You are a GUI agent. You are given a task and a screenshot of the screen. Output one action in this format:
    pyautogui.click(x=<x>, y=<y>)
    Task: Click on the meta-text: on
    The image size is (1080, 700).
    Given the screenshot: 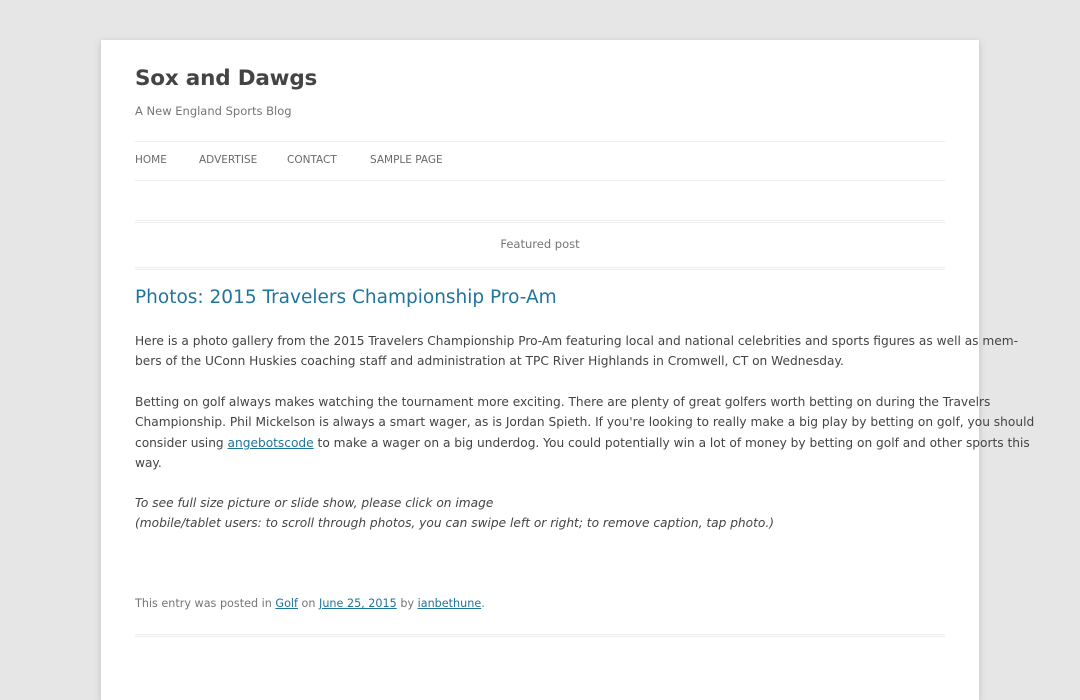 What is the action you would take?
    pyautogui.click(x=308, y=603)
    